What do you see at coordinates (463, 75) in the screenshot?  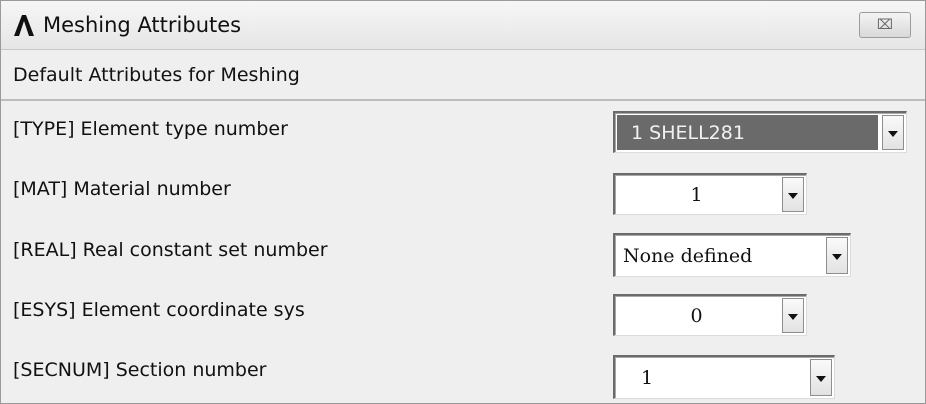 I see `section-header: Default Attributes for Meshing` at bounding box center [463, 75].